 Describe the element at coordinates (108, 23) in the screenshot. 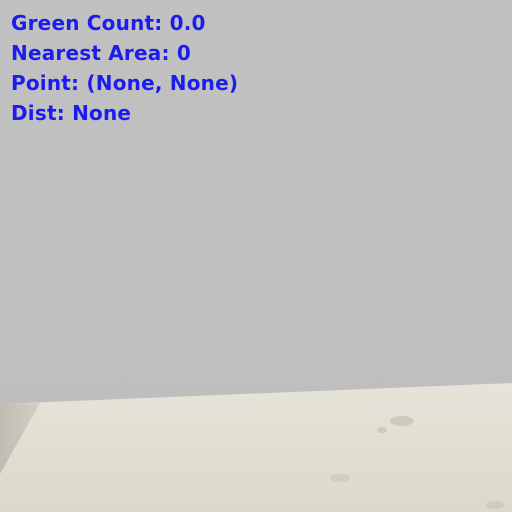

I see `green-count-readout: Green Count: 0.0` at that location.